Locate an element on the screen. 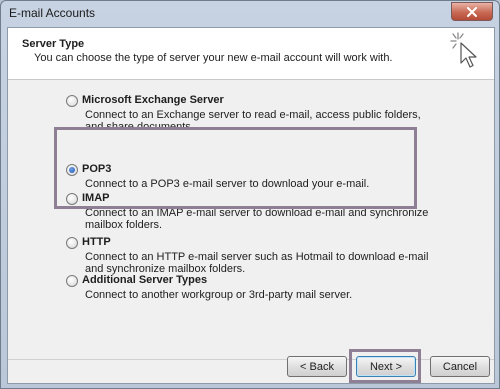  footer-separator is located at coordinates (251, 359).